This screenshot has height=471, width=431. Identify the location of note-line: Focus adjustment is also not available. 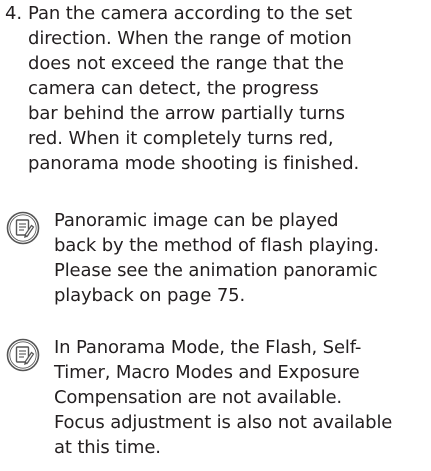
(223, 422).